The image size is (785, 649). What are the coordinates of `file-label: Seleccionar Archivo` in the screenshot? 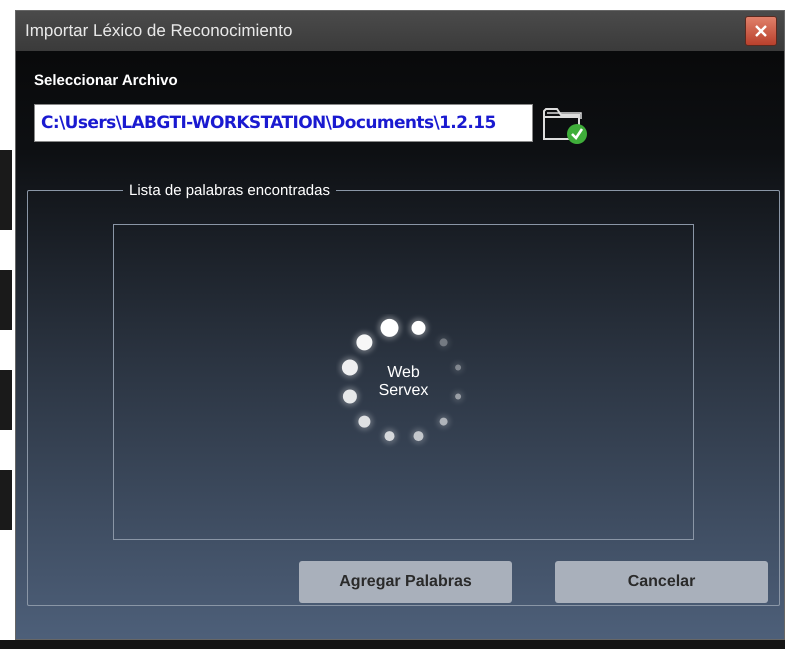 It's located at (106, 81).